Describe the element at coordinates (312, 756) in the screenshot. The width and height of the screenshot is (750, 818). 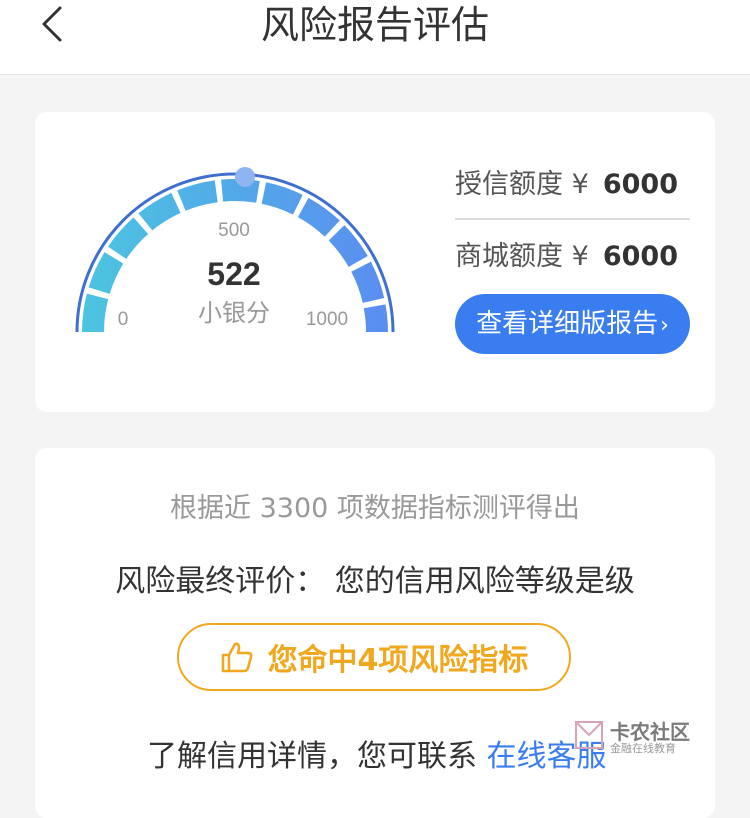
I see `contact-text: 了解信用详情，您可联系` at that location.